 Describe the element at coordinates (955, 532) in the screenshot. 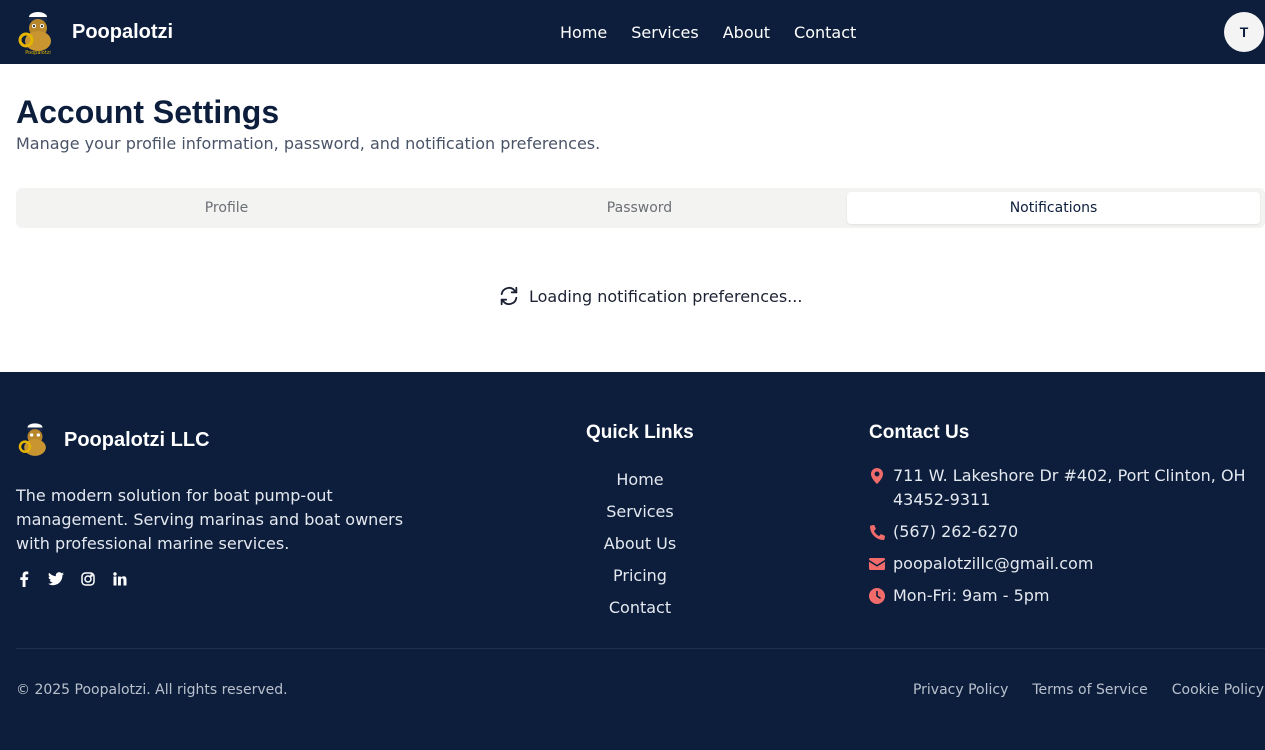

I see `contact-phone-text: (567) 262-6270` at that location.